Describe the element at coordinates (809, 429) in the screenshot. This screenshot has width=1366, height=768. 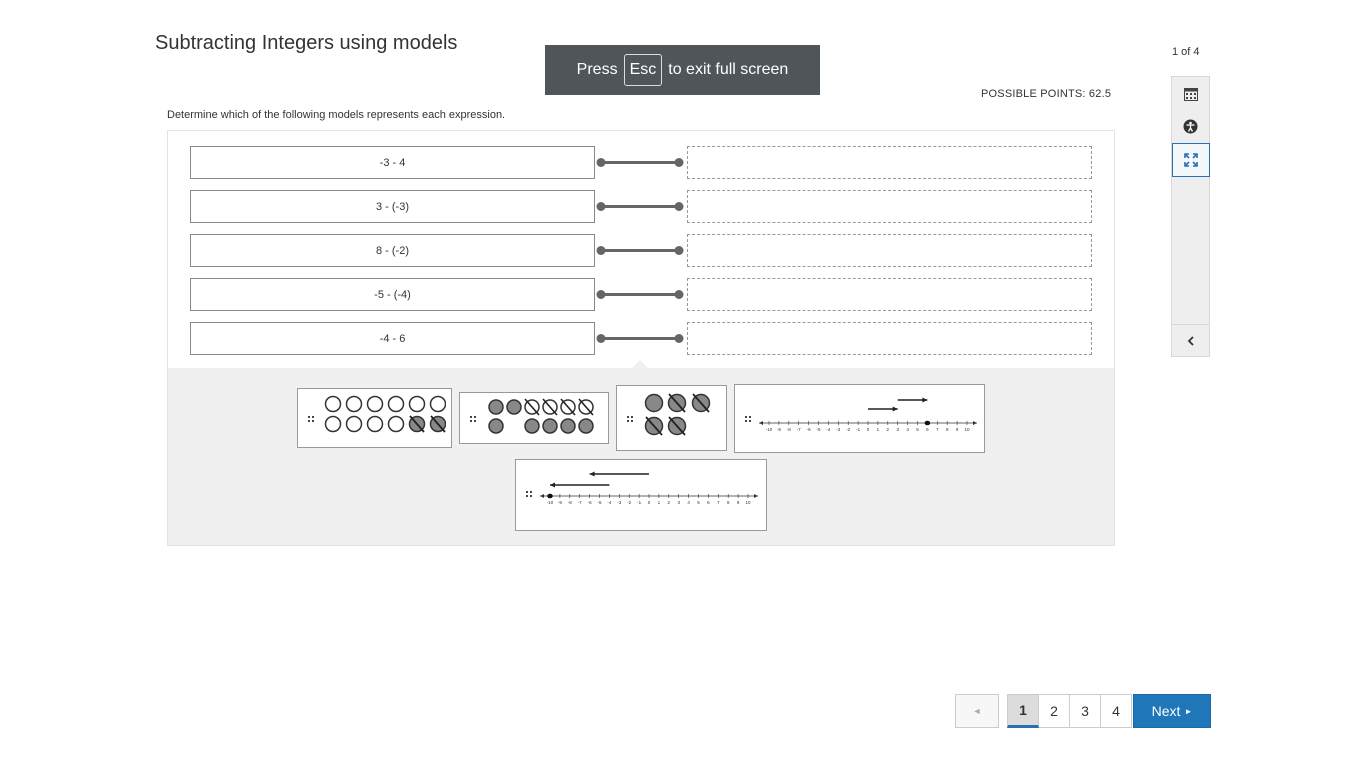
I see `number-line-tick-label: -6` at that location.